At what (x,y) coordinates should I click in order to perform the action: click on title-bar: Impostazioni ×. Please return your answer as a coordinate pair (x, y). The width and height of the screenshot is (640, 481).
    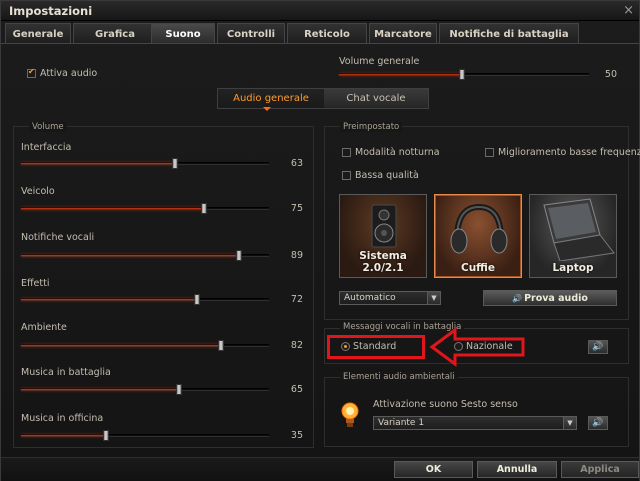
    Looking at the image, I should click on (320, 11).